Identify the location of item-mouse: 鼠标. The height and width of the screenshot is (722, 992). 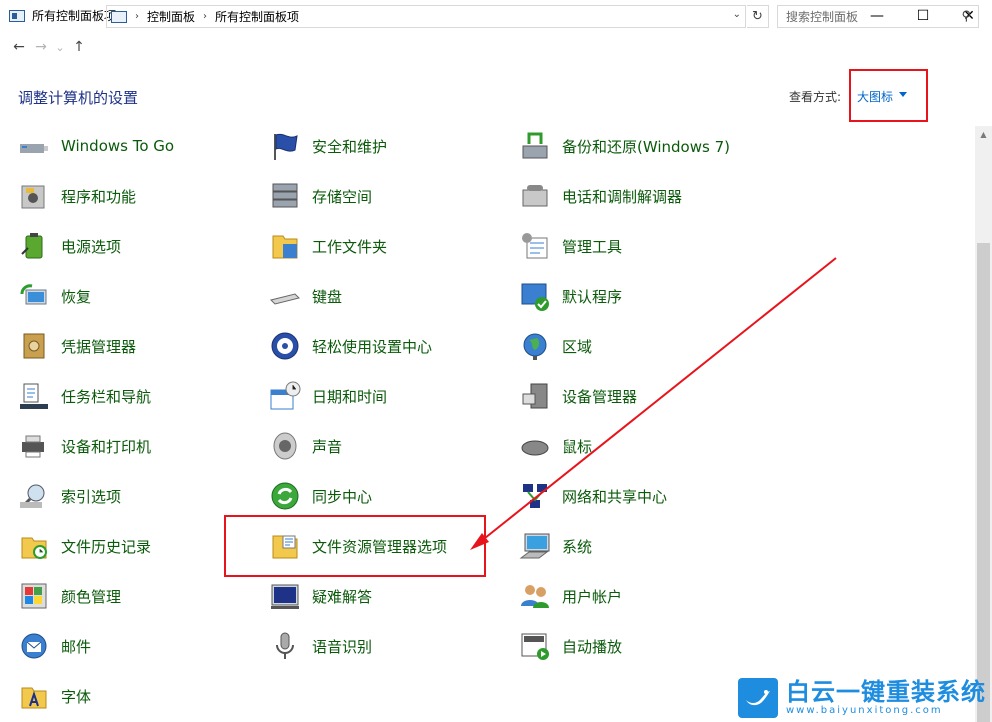
(555, 446).